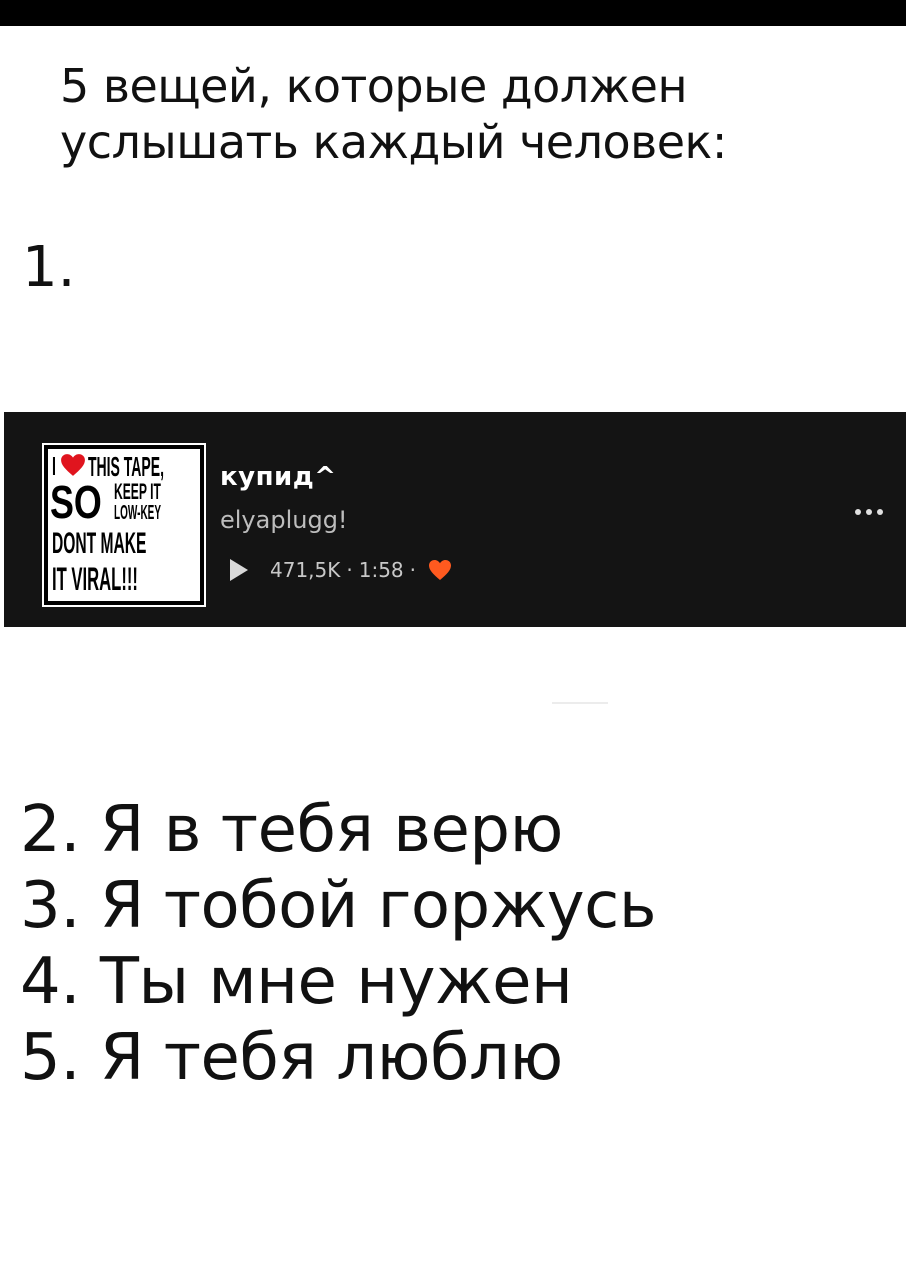  Describe the element at coordinates (284, 520) in the screenshot. I see `track-artist: elyaplugg!` at that location.